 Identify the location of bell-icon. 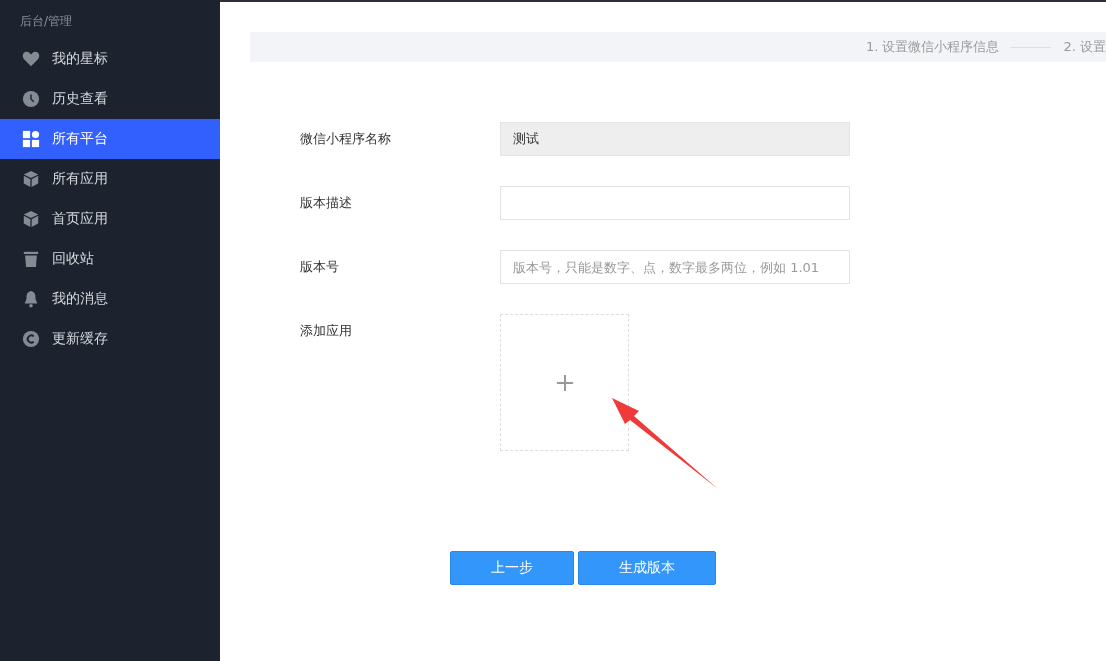
(31, 299).